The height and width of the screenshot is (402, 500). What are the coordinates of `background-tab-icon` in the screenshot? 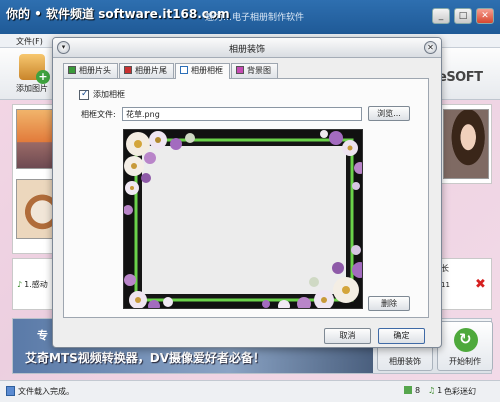 It's located at (240, 70).